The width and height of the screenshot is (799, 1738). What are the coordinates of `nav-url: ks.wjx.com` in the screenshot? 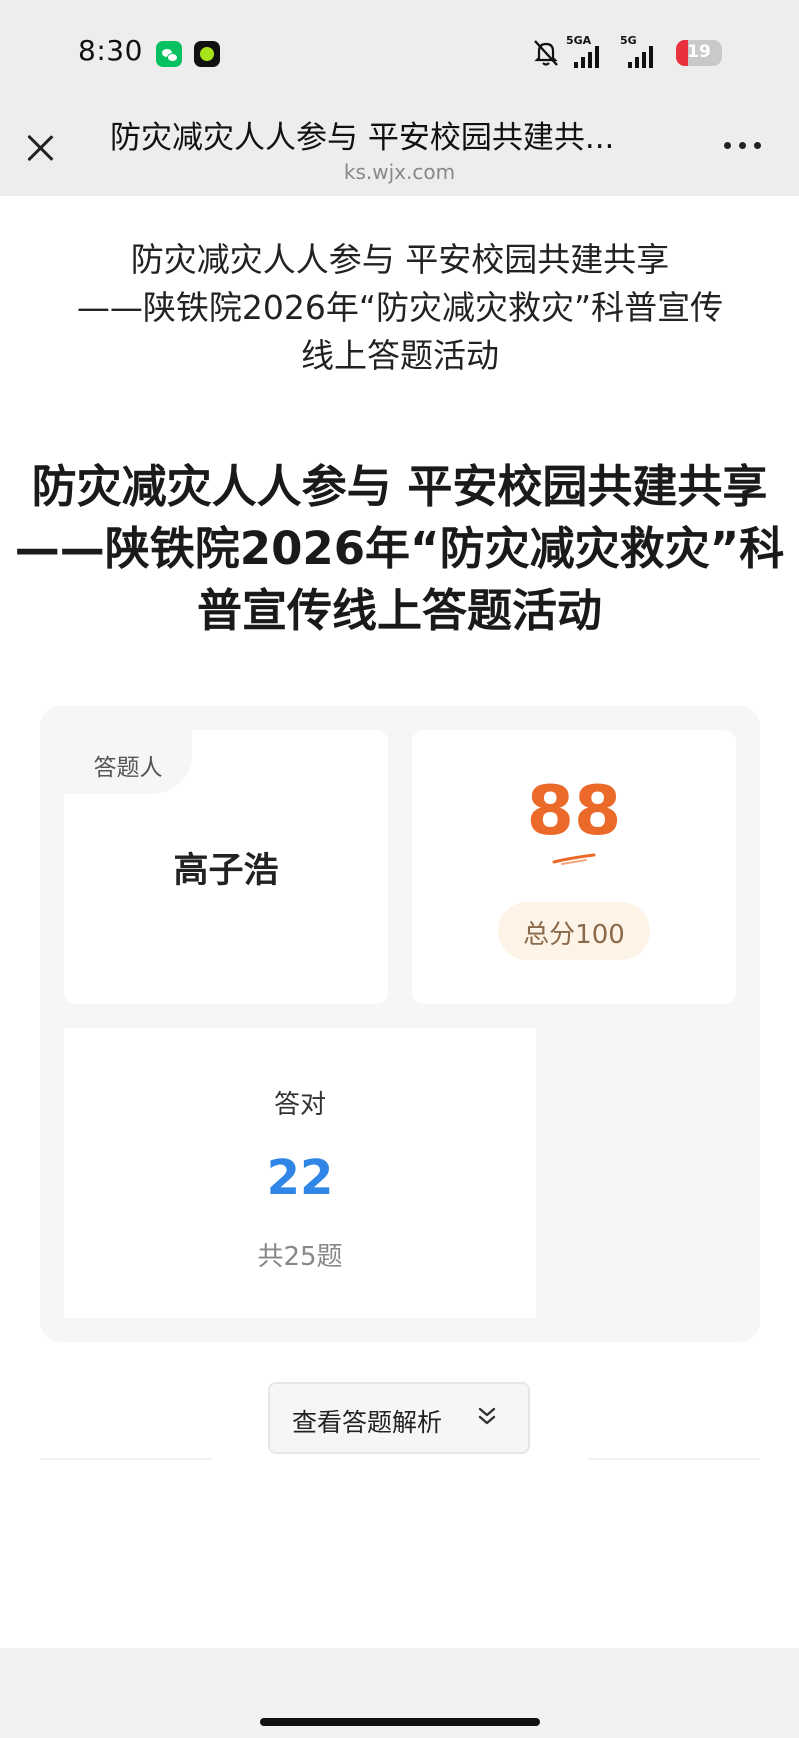 It's located at (399, 172).